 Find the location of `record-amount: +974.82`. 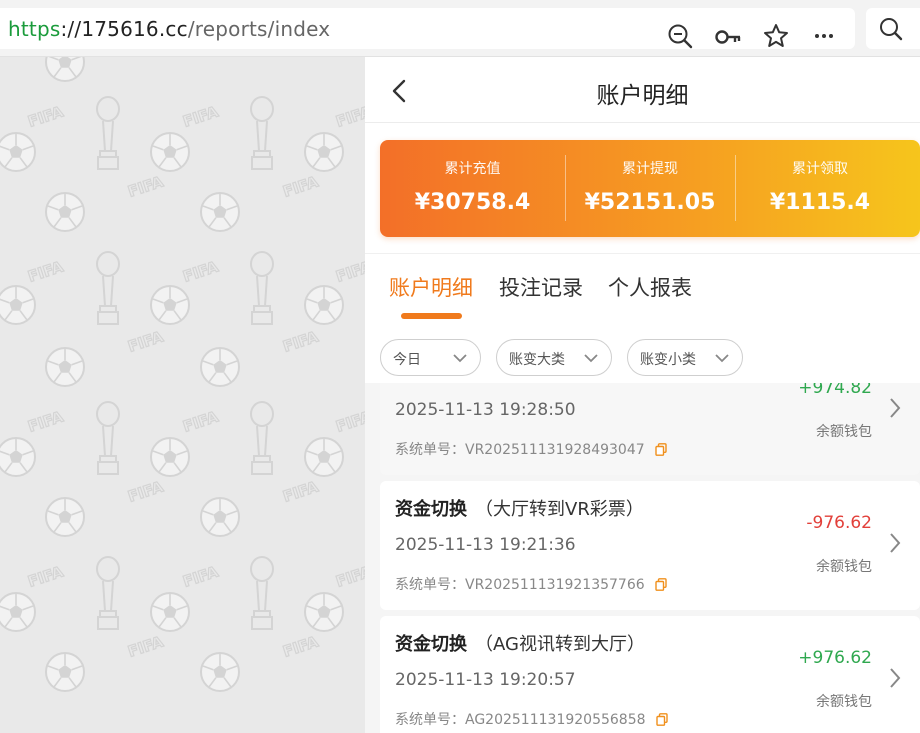

record-amount: +974.82 is located at coordinates (835, 390).